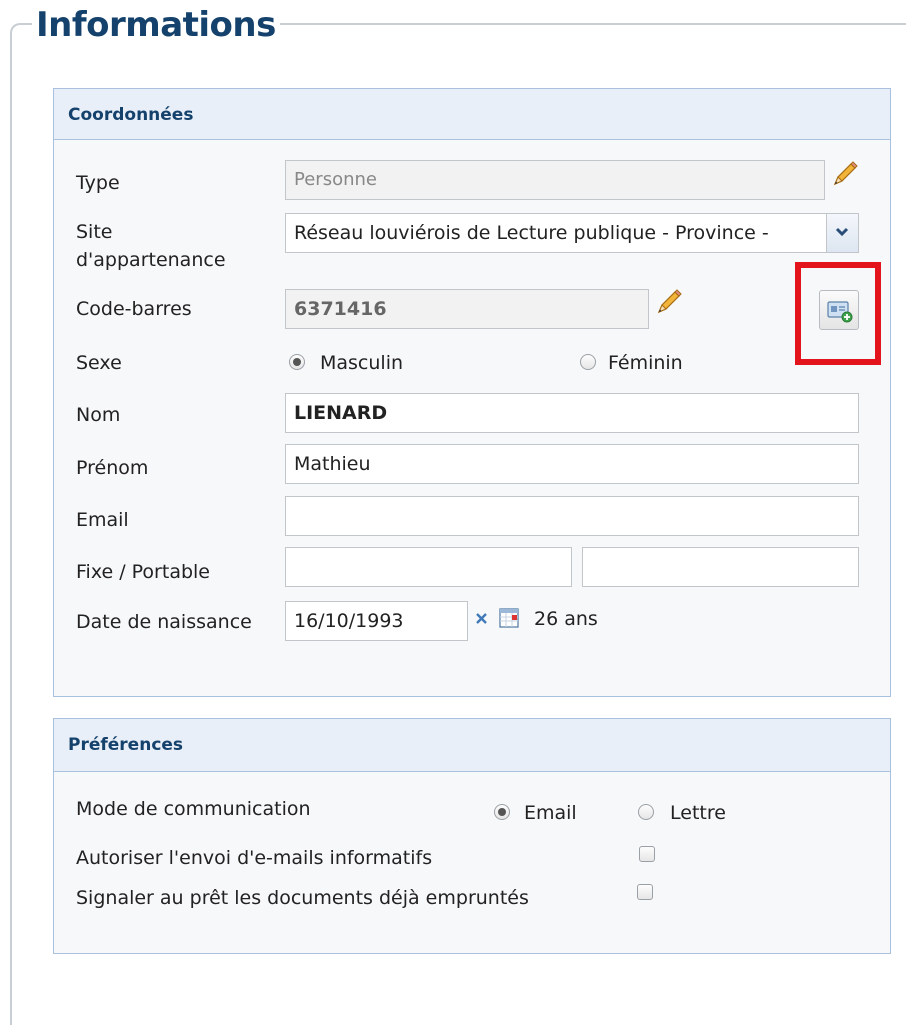 The height and width of the screenshot is (1025, 906). What do you see at coordinates (156, 25) in the screenshot?
I see `section-title: Informations` at bounding box center [156, 25].